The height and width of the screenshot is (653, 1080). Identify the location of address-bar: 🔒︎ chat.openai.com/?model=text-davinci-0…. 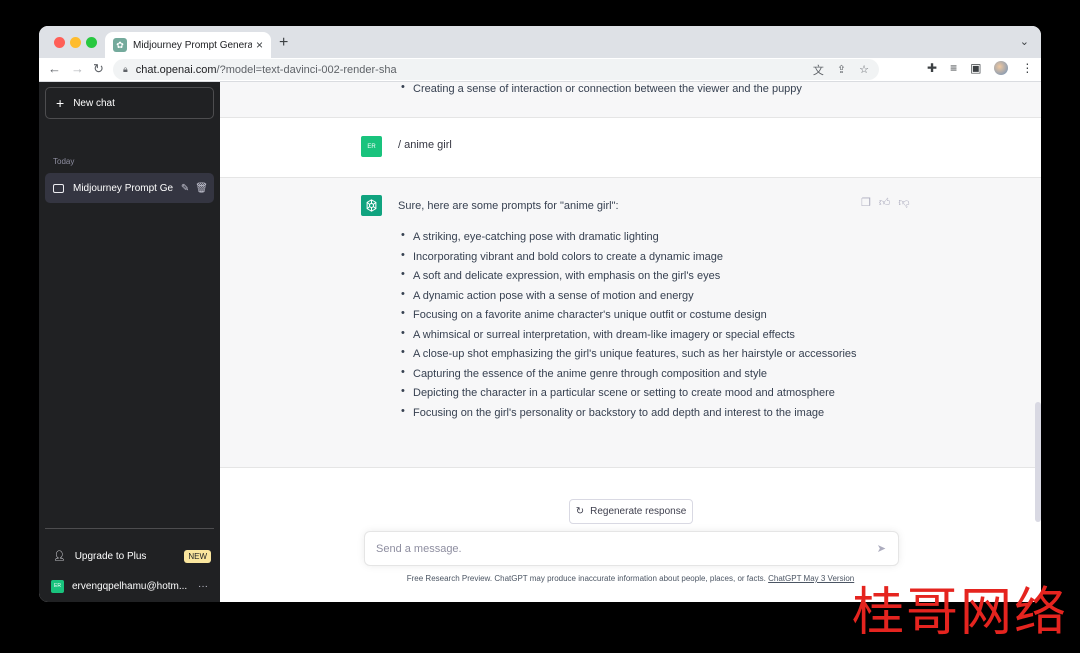
(496, 69).